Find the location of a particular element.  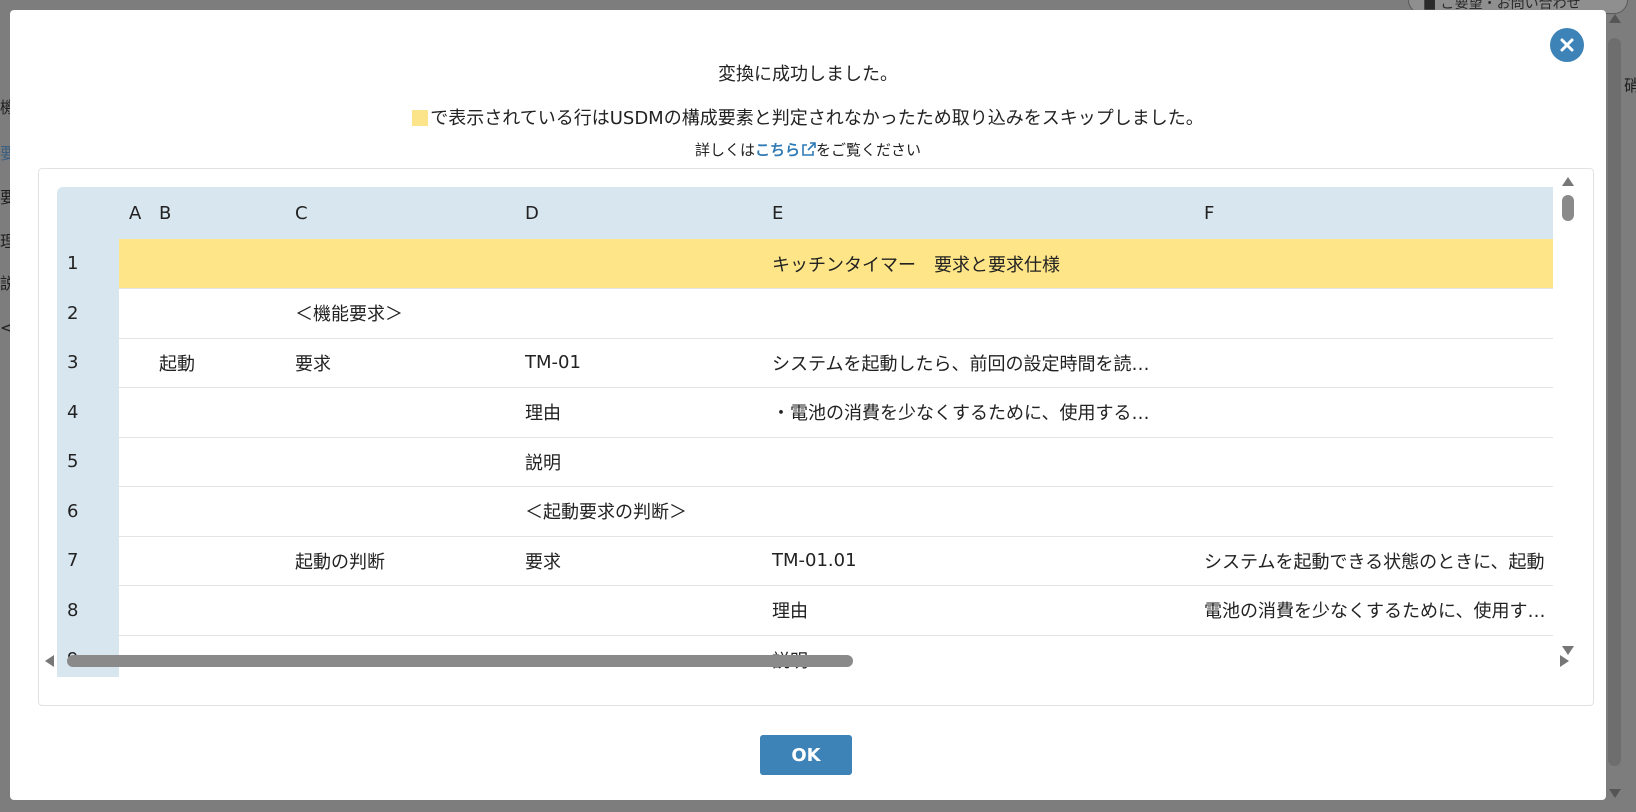

row-number: 3 is located at coordinates (88, 363).